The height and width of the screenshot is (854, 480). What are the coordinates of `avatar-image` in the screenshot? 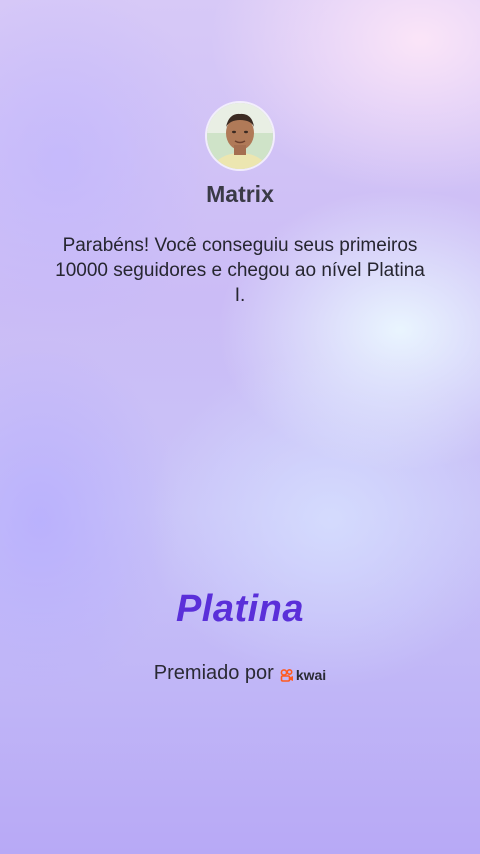 It's located at (240, 136).